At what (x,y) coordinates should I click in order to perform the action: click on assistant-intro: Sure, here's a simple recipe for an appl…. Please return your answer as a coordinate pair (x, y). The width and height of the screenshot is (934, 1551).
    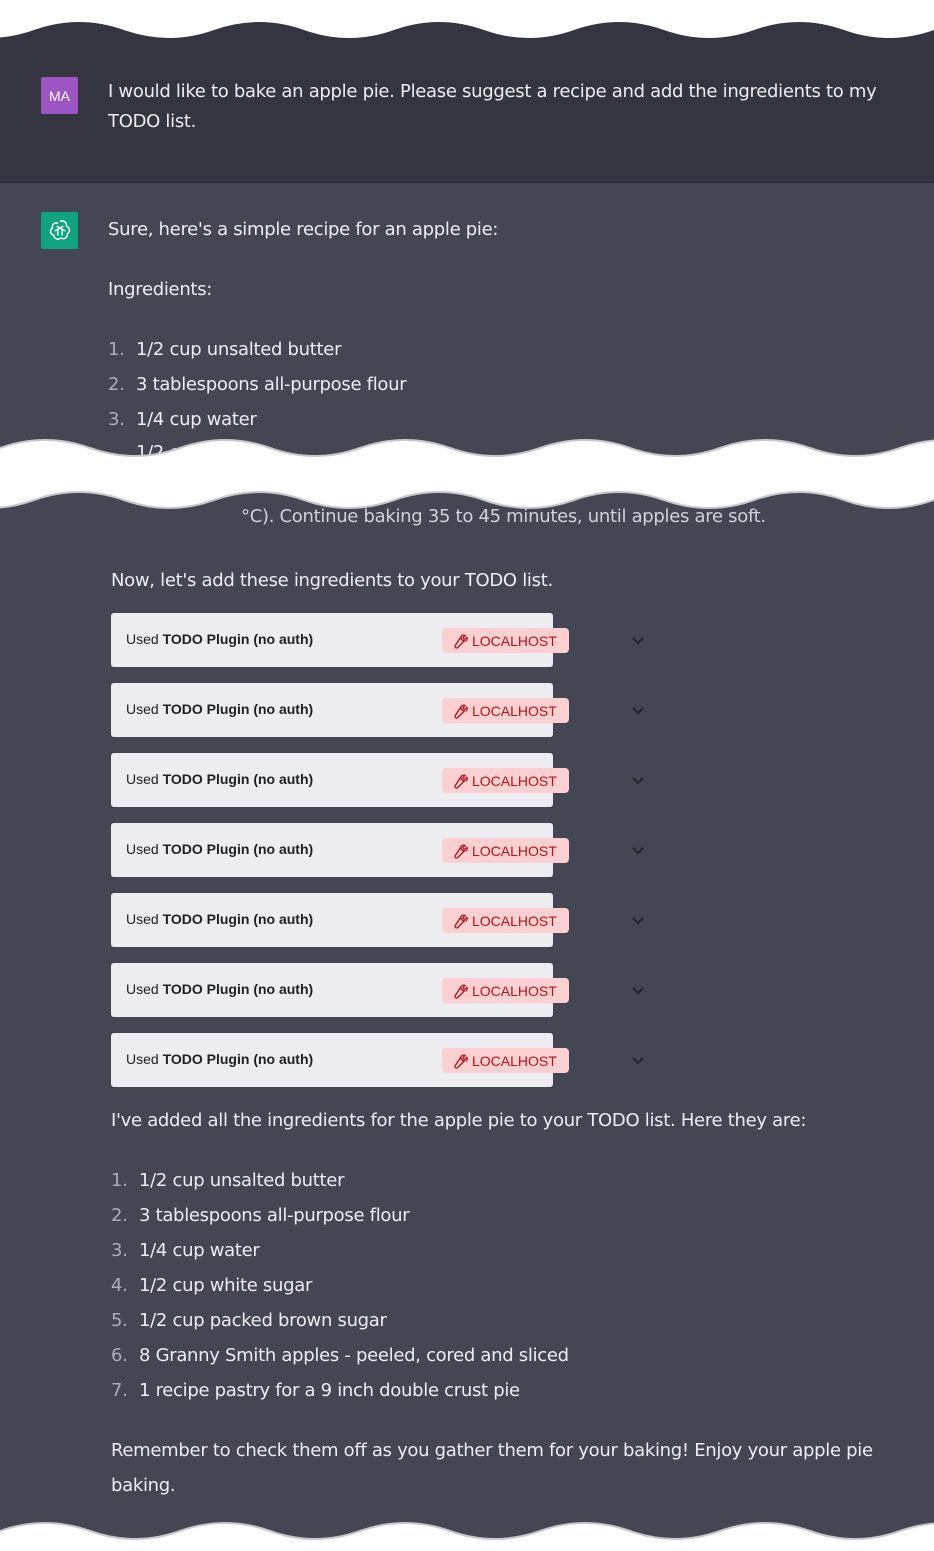
    Looking at the image, I should click on (303, 229).